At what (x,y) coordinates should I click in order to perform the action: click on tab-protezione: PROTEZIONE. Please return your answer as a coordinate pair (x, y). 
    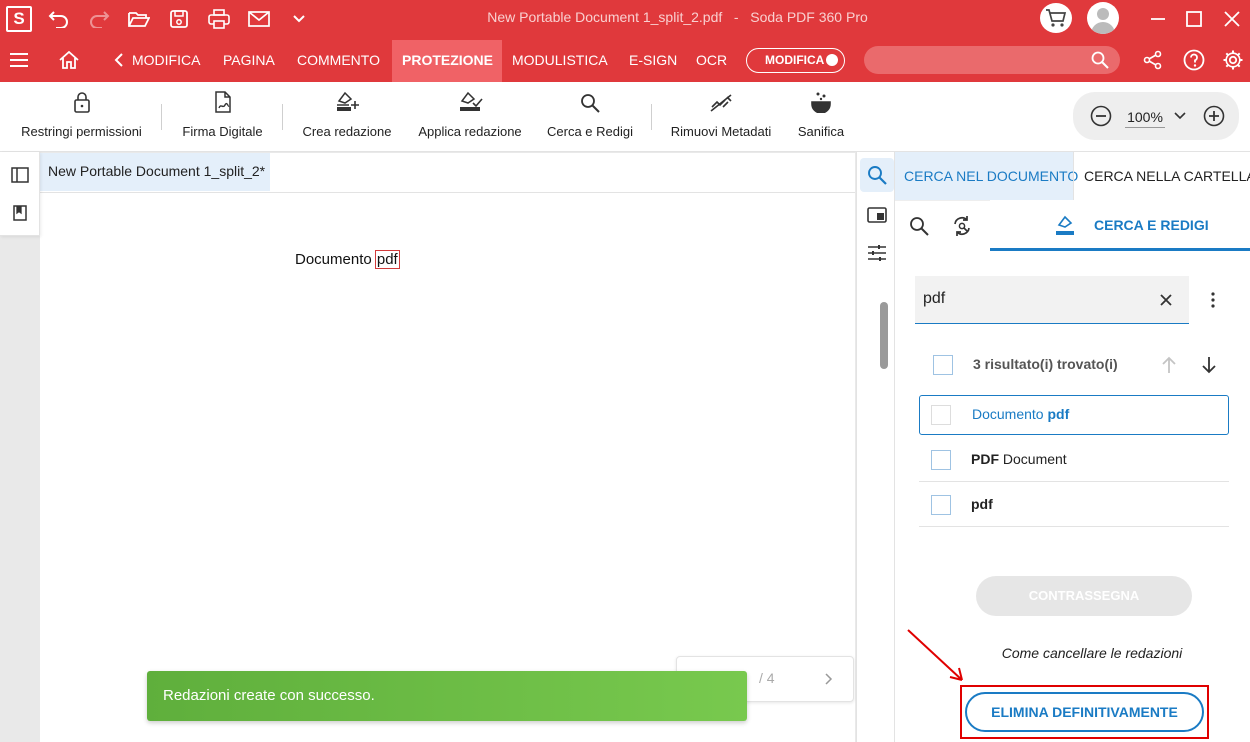
    Looking at the image, I should click on (447, 60).